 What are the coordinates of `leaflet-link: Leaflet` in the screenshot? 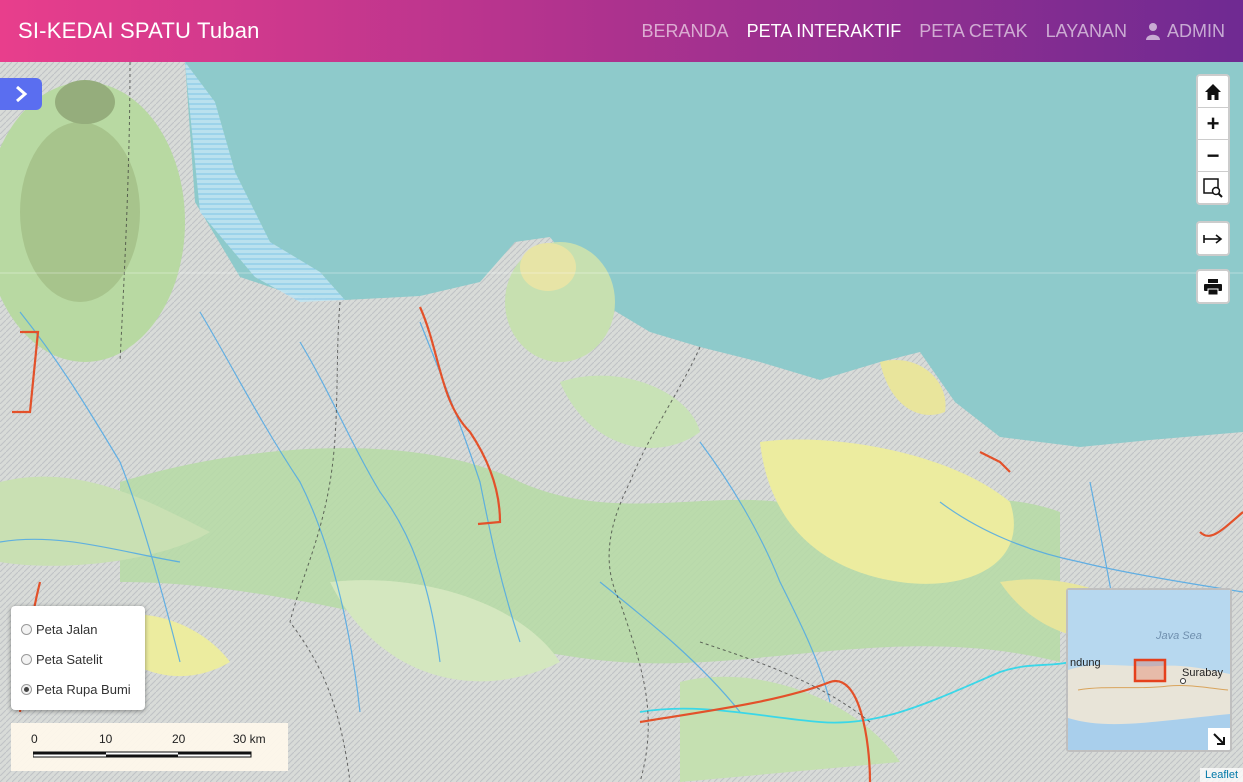 It's located at (1221, 775).